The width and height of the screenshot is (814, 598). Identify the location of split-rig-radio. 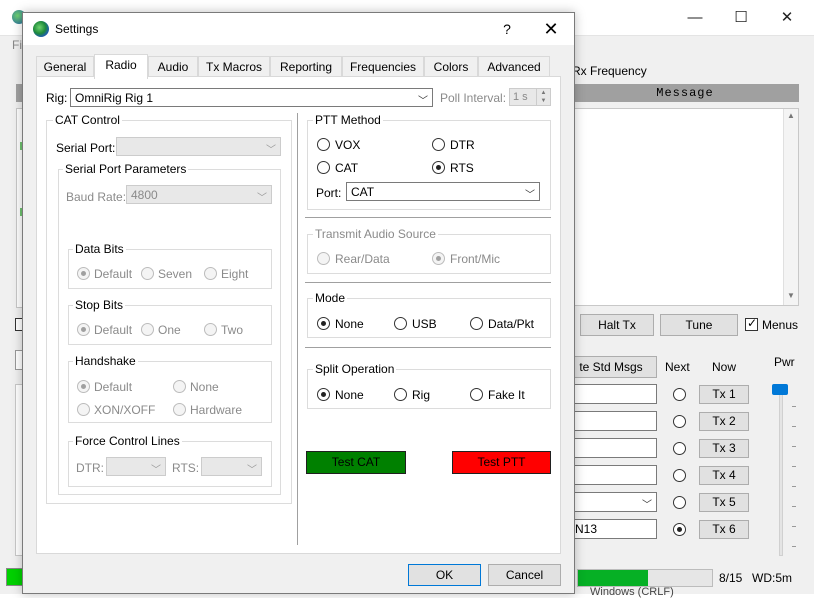
(400, 394).